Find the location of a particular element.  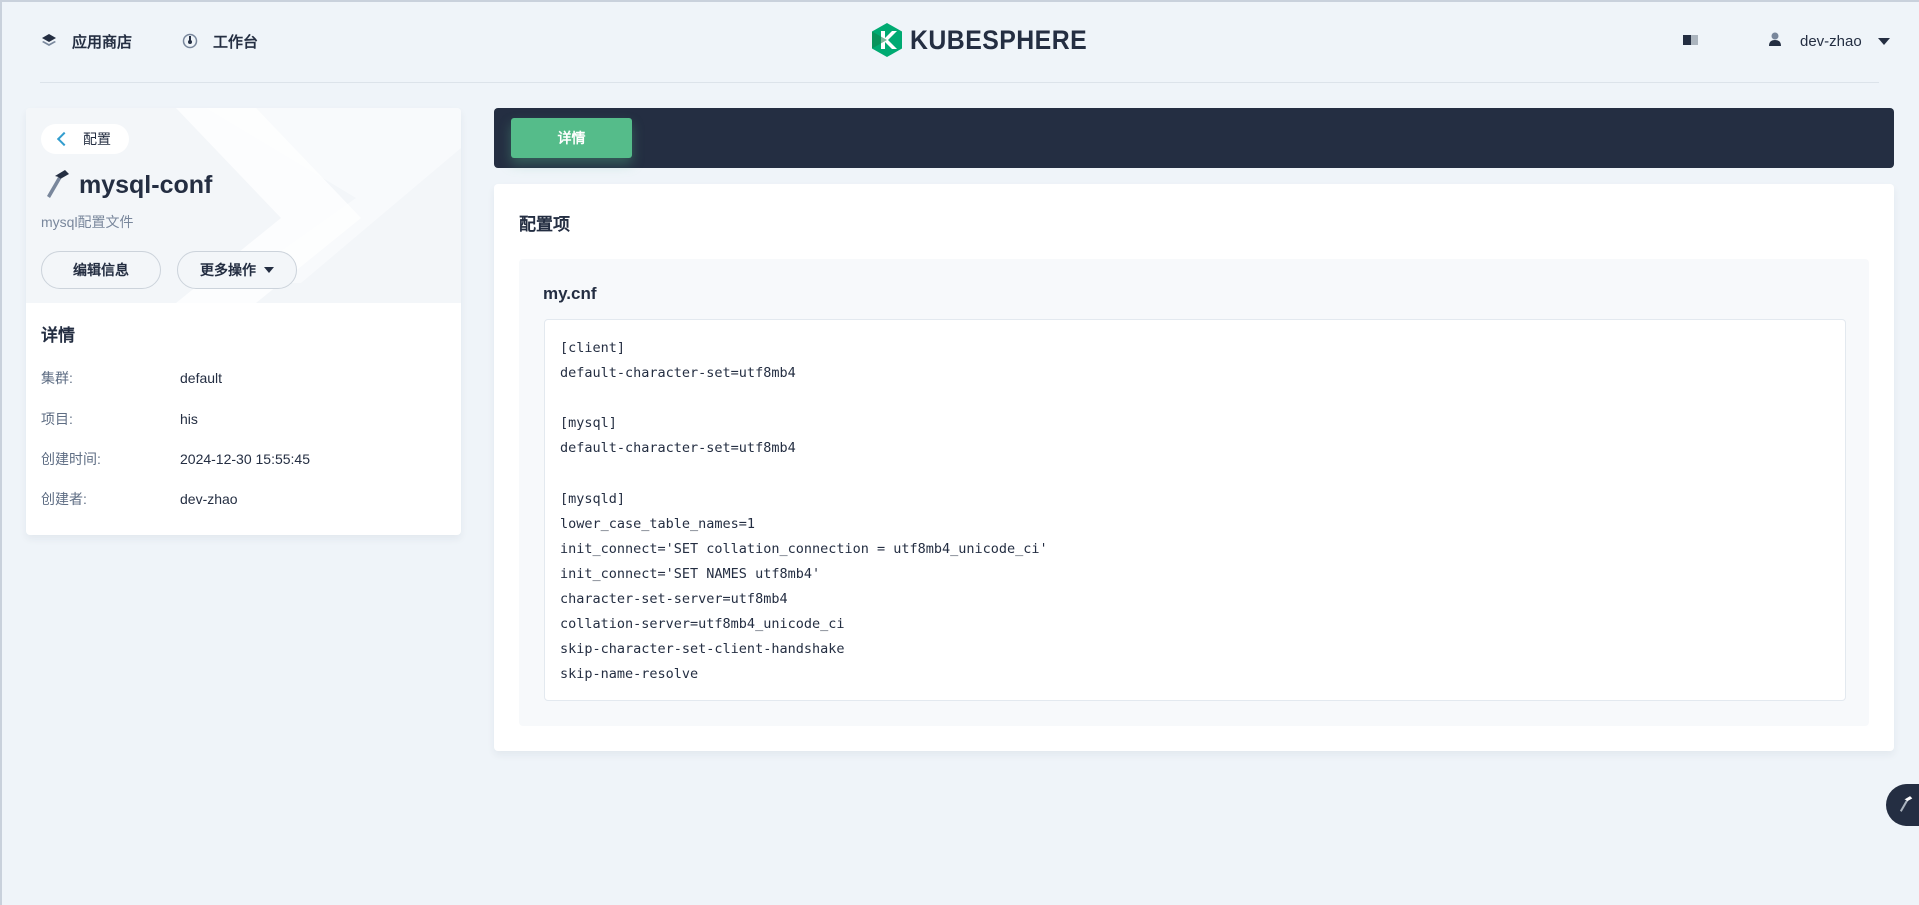

layers-icon is located at coordinates (49, 41).